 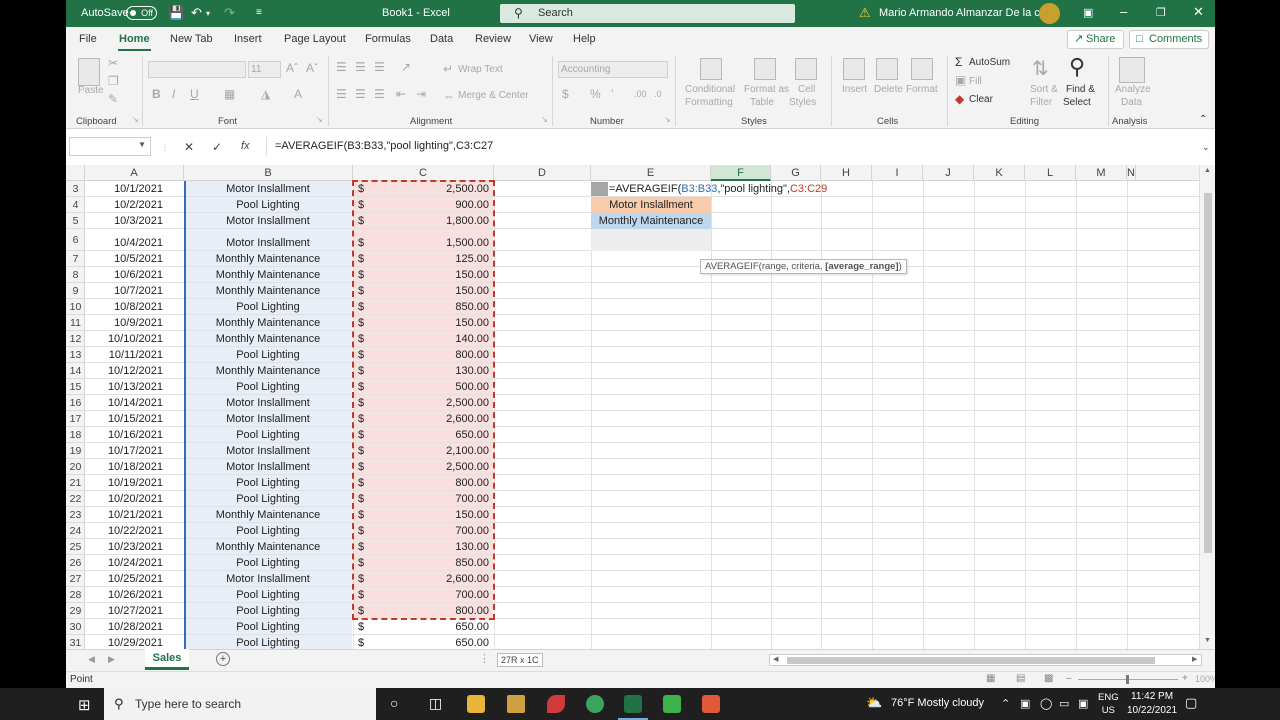 What do you see at coordinates (762, 102) in the screenshot?
I see `format-as-table-label-2: Table` at bounding box center [762, 102].